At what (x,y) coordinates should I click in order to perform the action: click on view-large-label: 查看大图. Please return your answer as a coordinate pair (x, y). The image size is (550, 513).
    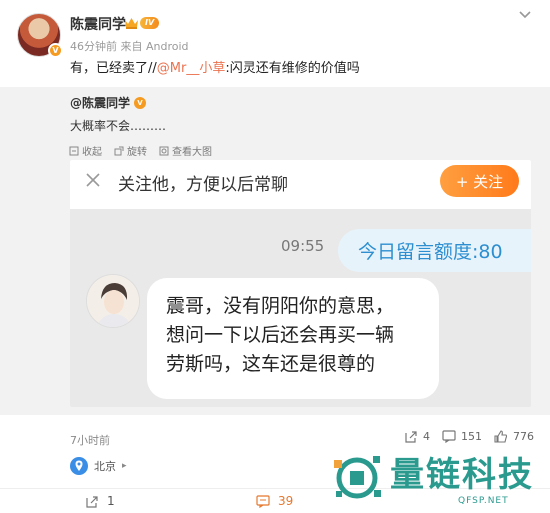
    Looking at the image, I should click on (192, 152).